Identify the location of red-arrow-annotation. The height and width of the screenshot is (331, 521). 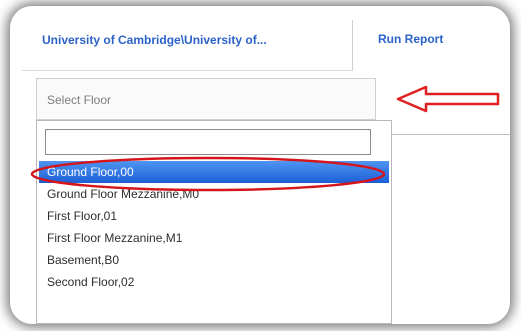
(448, 99).